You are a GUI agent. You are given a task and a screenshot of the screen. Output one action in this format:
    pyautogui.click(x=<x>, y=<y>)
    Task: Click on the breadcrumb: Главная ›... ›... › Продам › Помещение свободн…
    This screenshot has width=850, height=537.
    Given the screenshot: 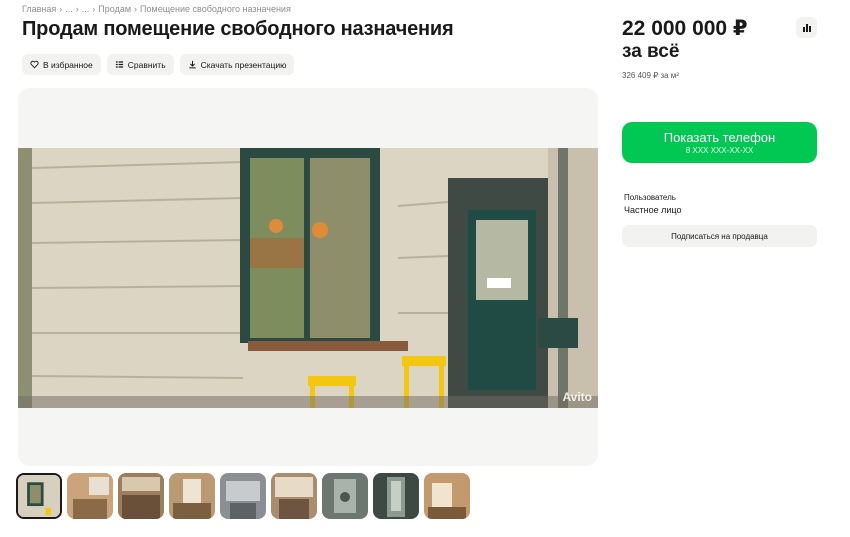 What is the action you would take?
    pyautogui.click(x=156, y=9)
    